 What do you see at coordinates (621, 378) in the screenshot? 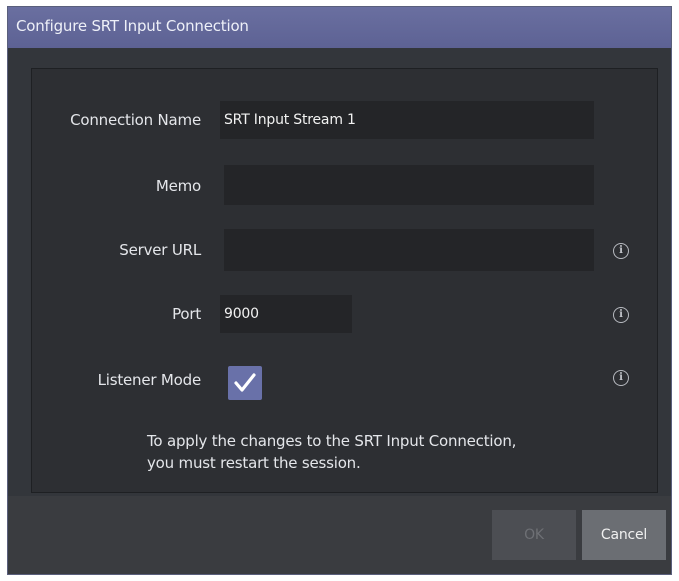
I see `listener-mode-info-icon: i` at bounding box center [621, 378].